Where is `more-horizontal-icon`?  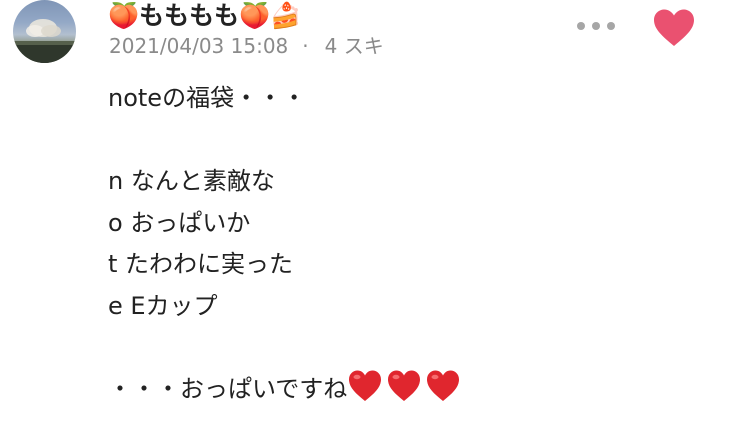
more-horizontal-icon is located at coordinates (581, 26).